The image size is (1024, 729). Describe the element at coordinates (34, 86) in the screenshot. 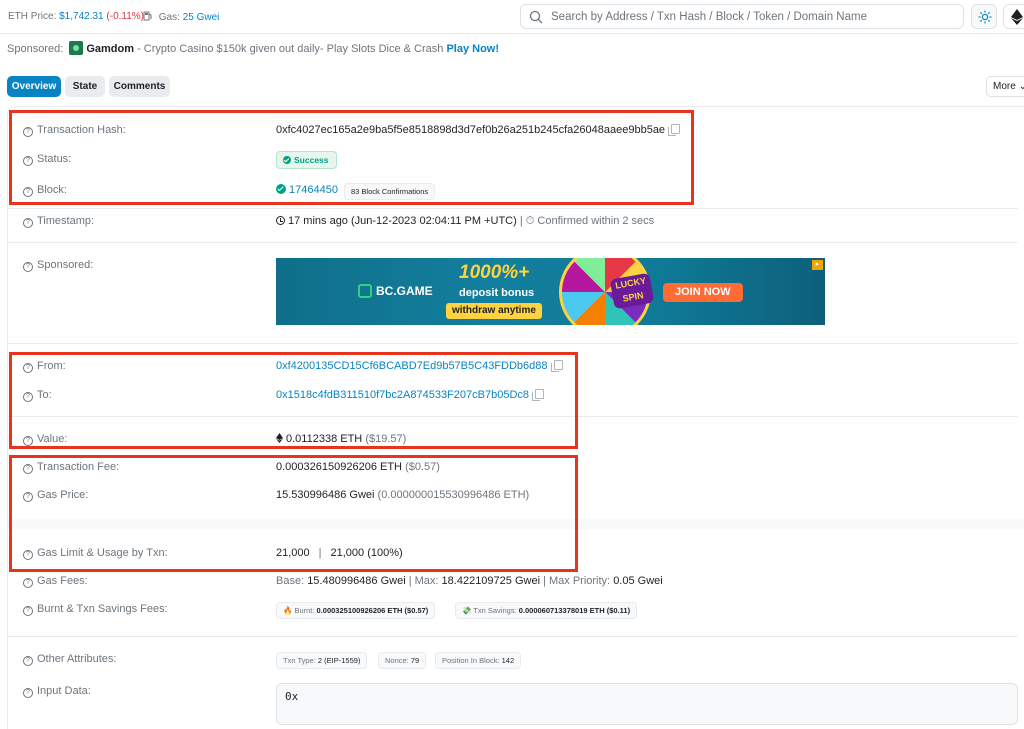

I see `tab-overview: Overview` at that location.